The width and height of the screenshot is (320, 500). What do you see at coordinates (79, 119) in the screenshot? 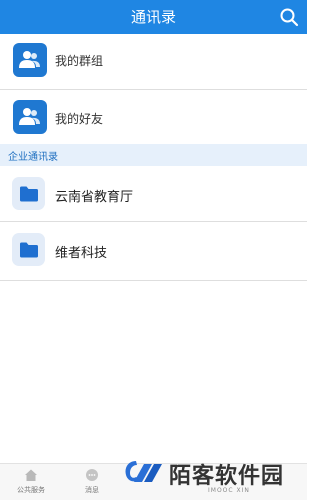
I see `my-friends-label: 我的好友` at bounding box center [79, 119].